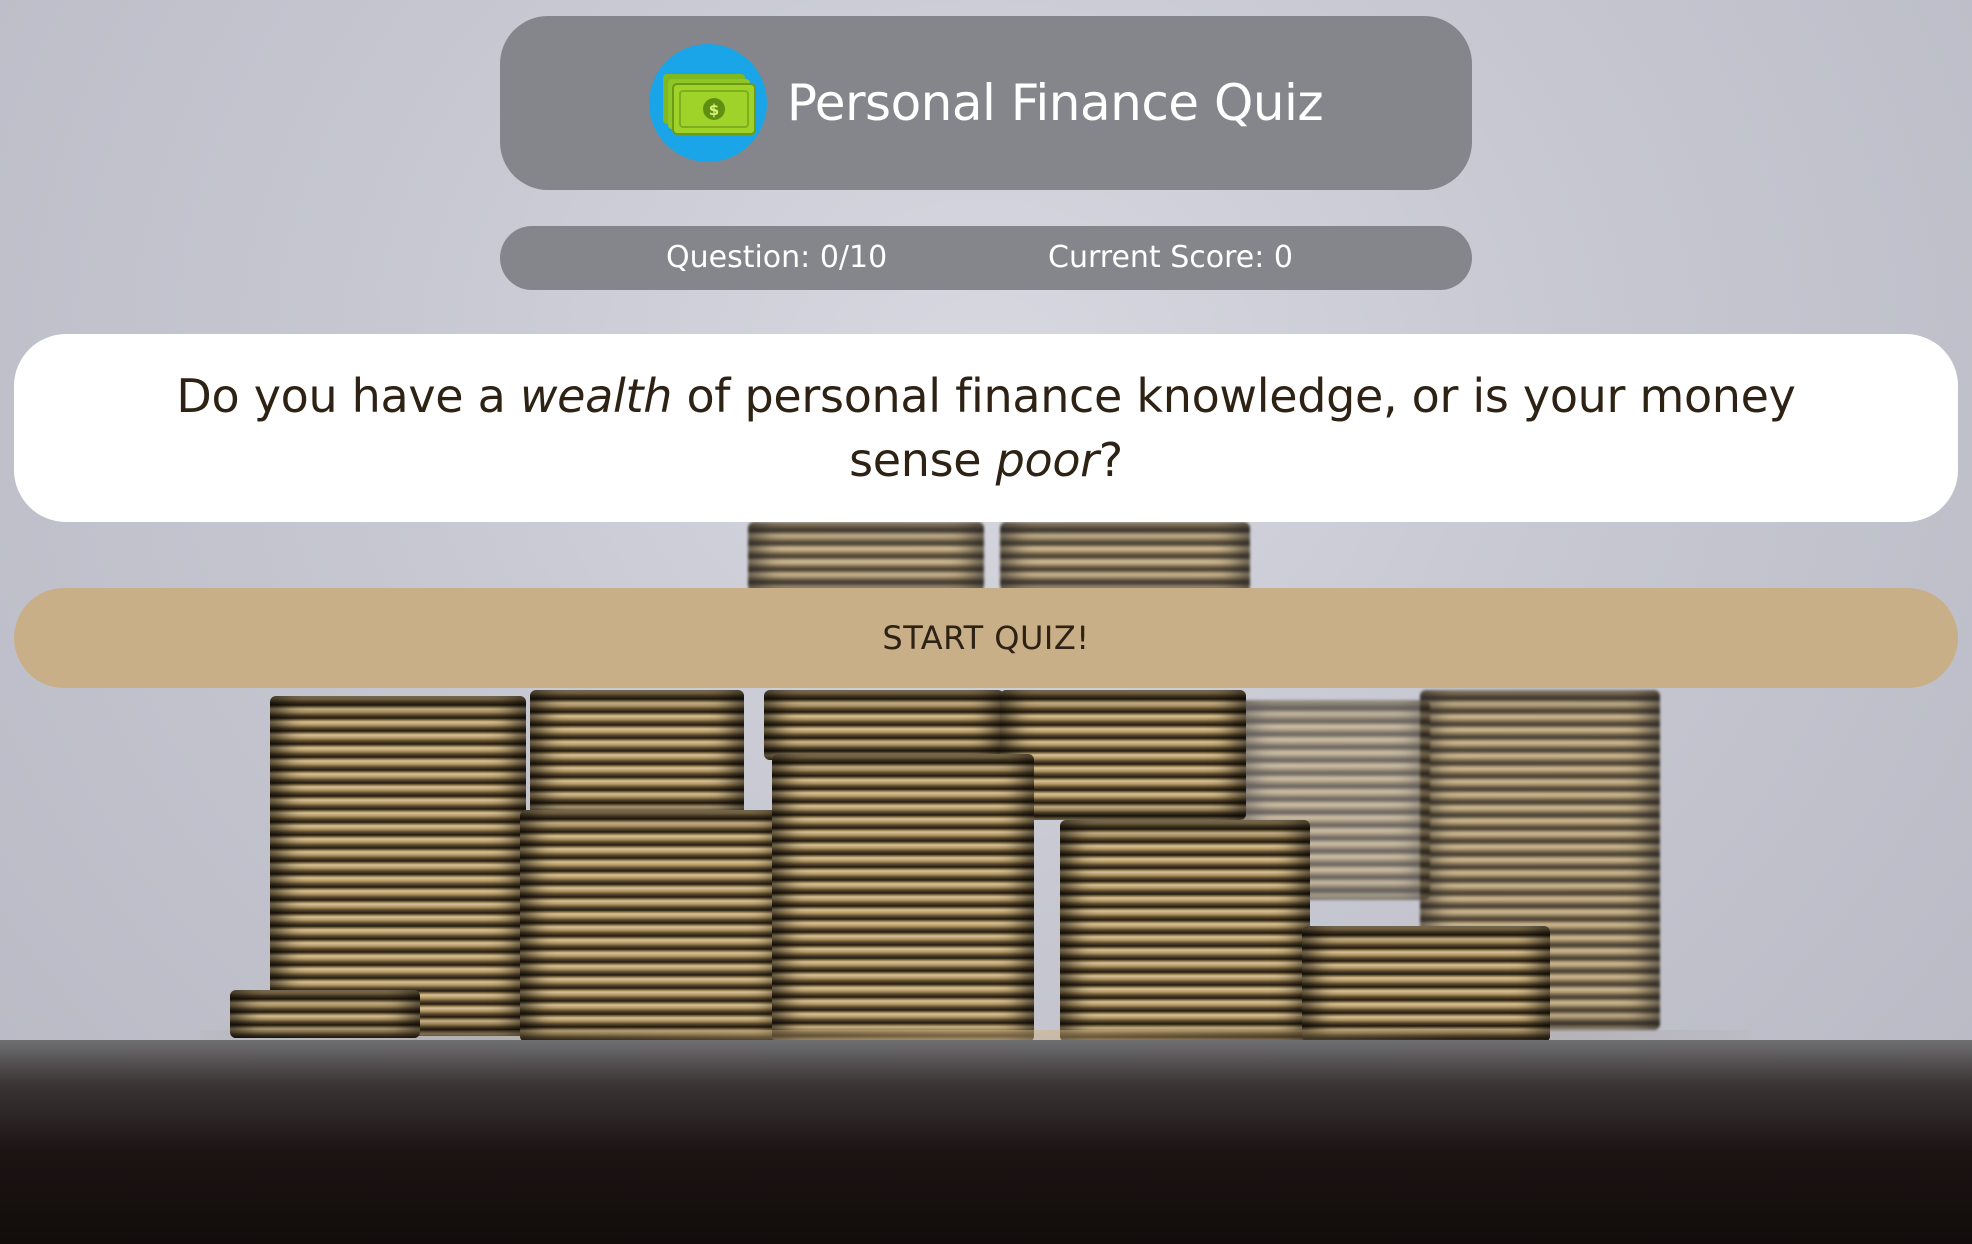 The height and width of the screenshot is (1244, 1972). I want to click on start-quiz-button: START QUIZ!, so click(986, 638).